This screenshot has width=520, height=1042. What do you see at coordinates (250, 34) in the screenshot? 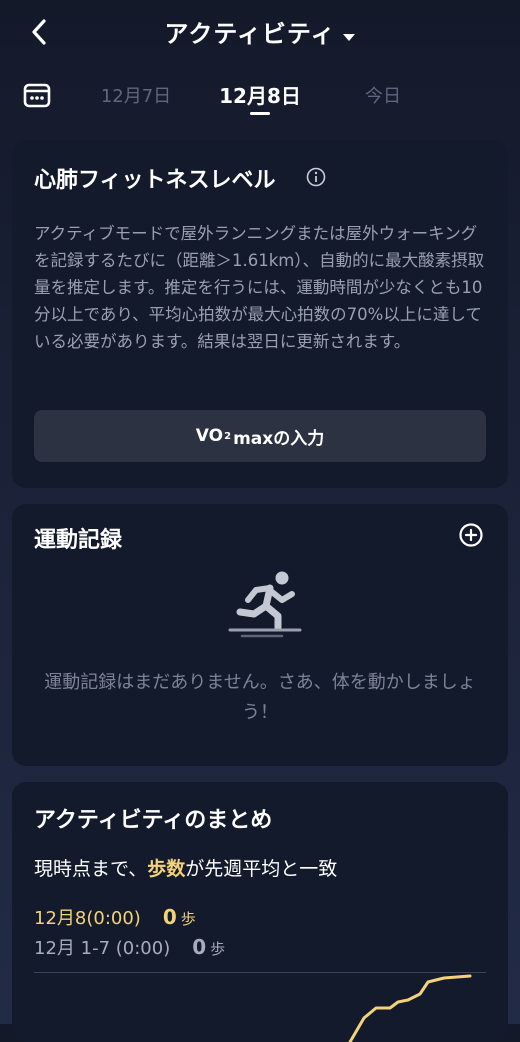
I see `page-title: アクティビティ` at bounding box center [250, 34].